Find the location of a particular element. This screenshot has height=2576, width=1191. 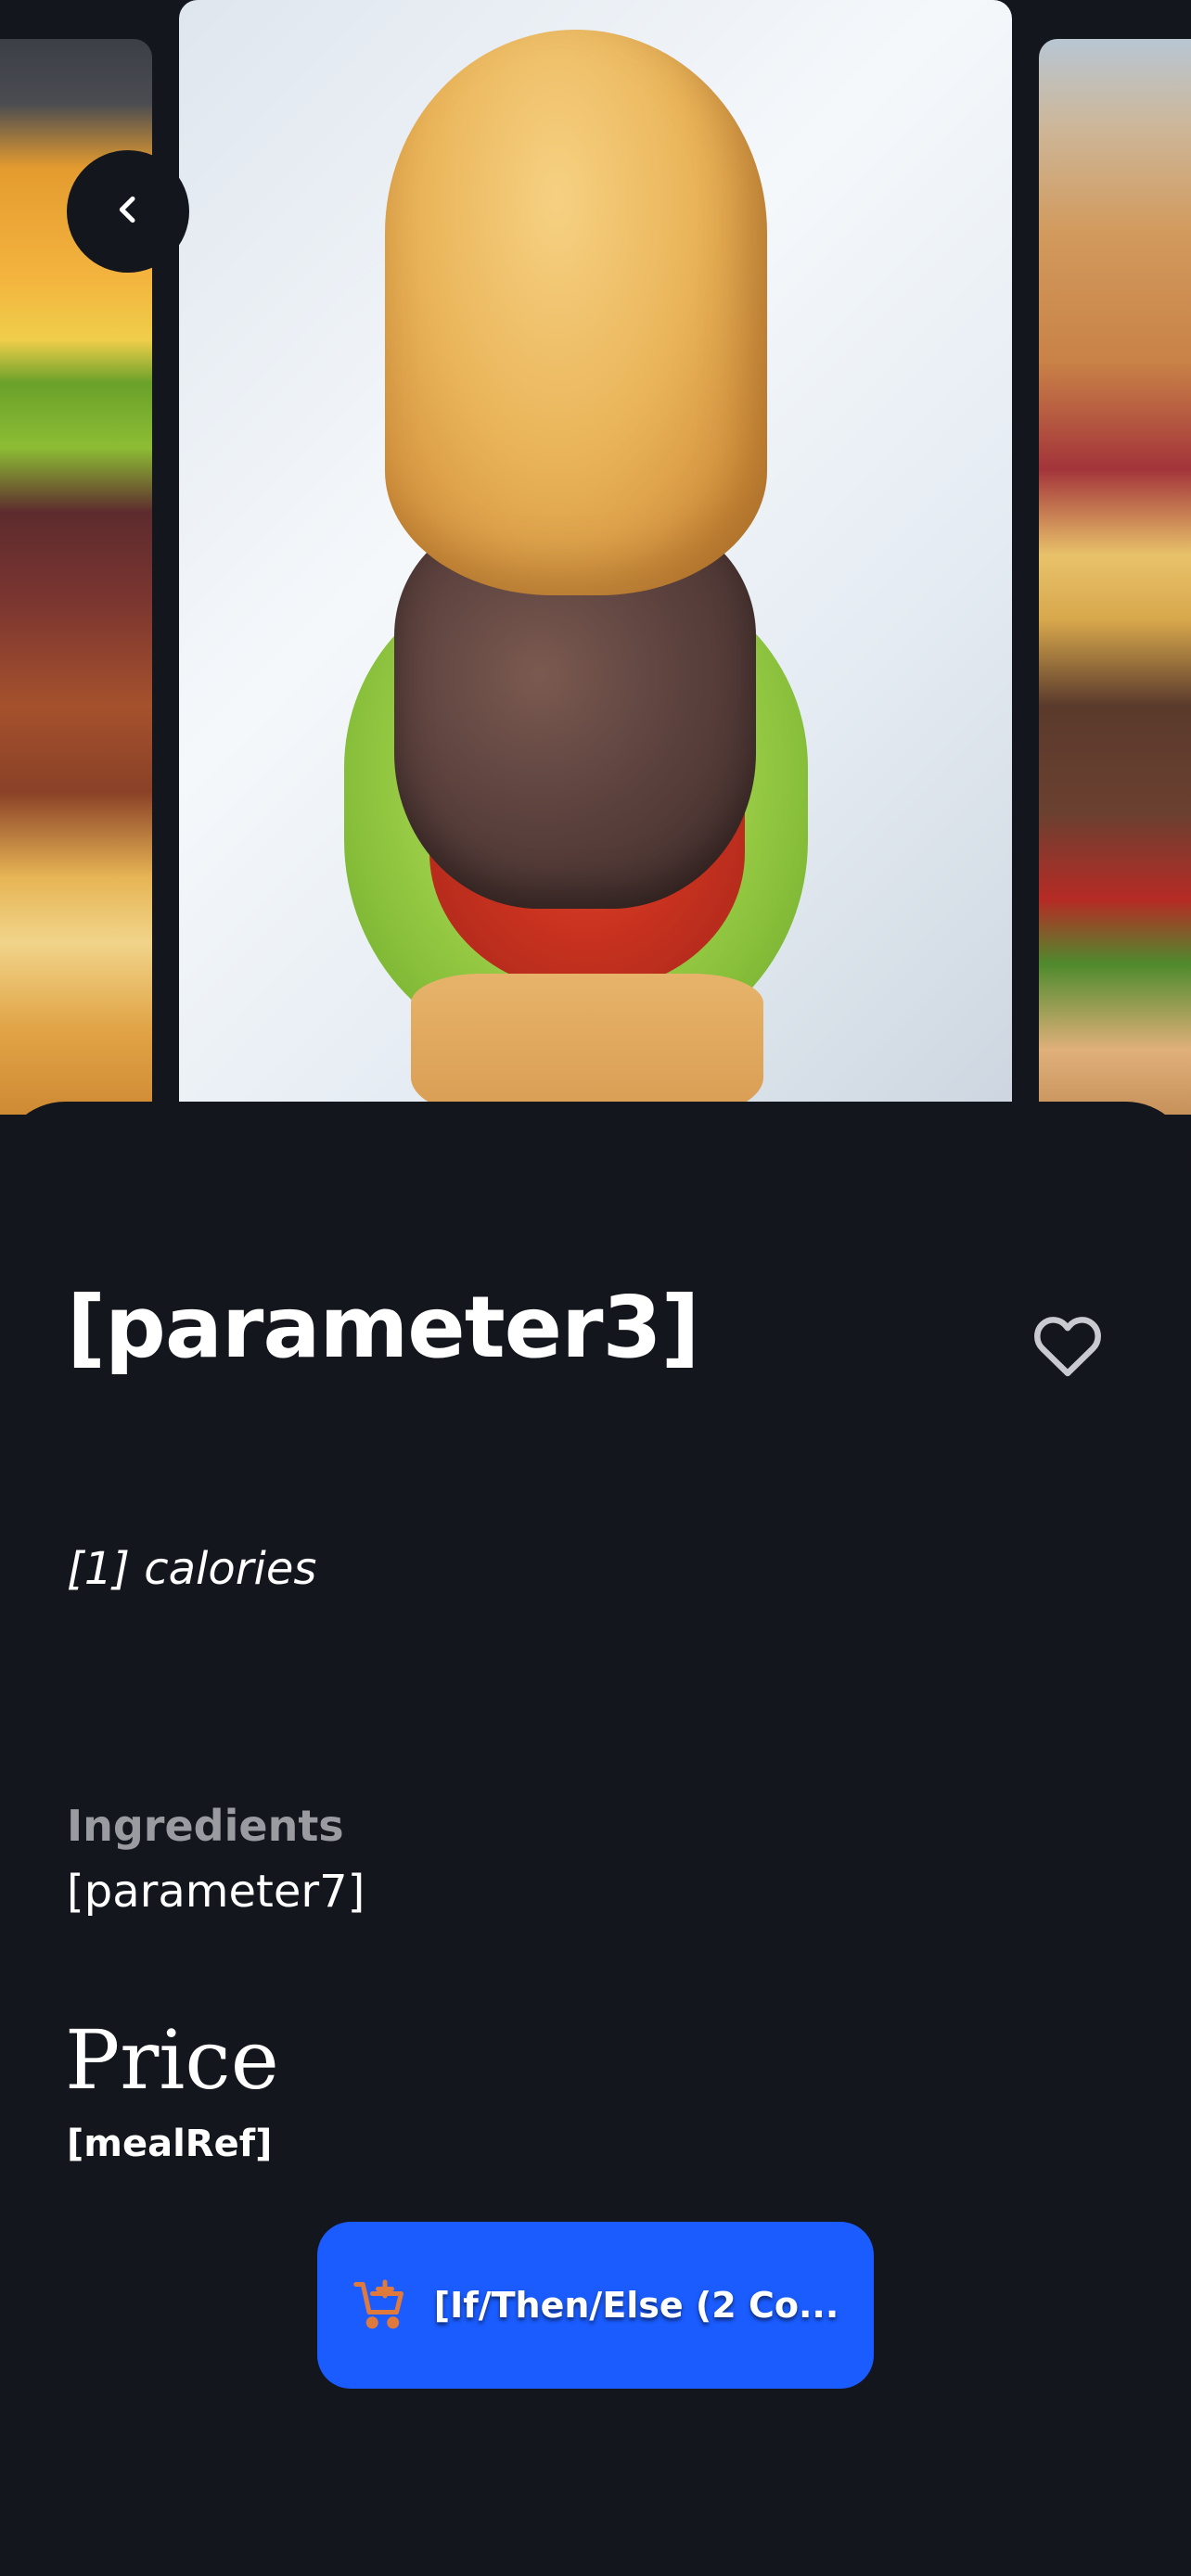

ingredients-heading: Ingredients is located at coordinates (205, 1826).